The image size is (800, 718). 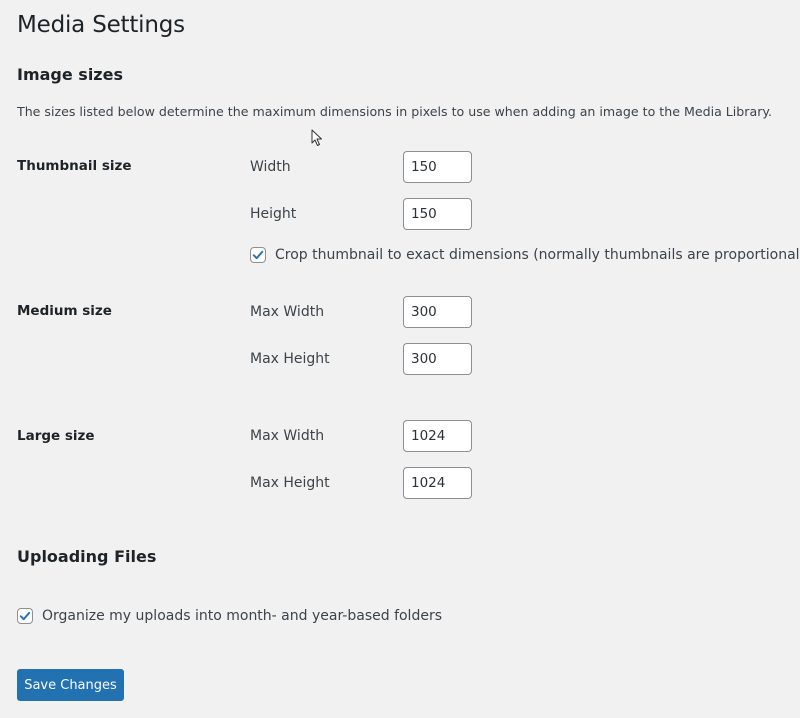 I want to click on large-size-label: Large size, so click(x=56, y=436).